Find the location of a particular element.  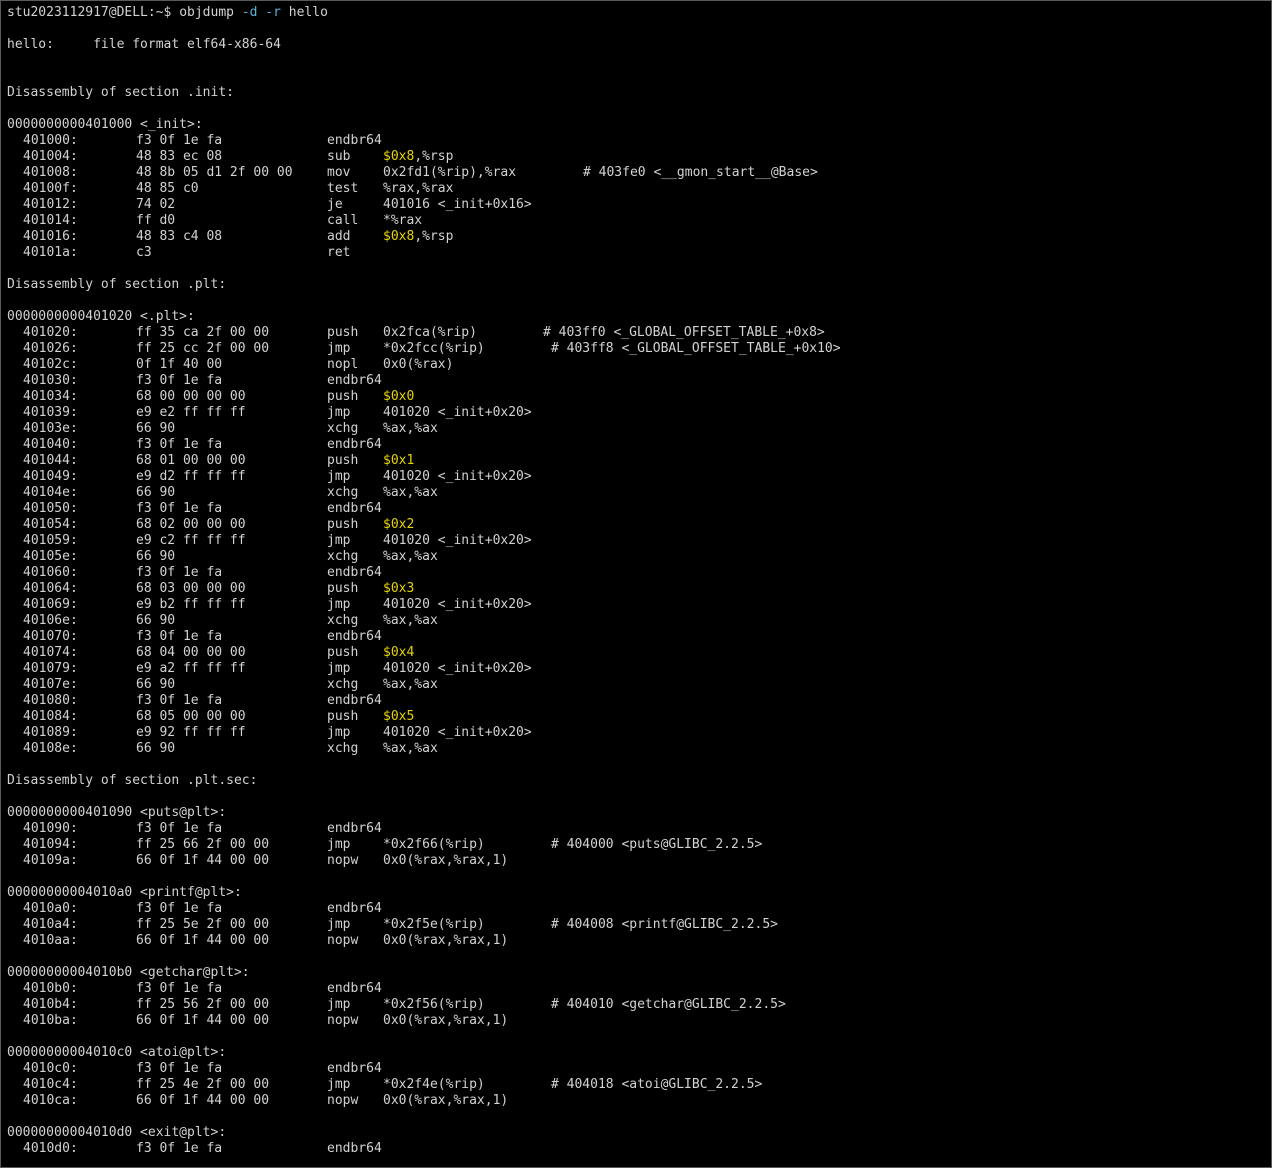

function-label: 00000000004010d0 <exit@plt>: is located at coordinates (117, 1132).